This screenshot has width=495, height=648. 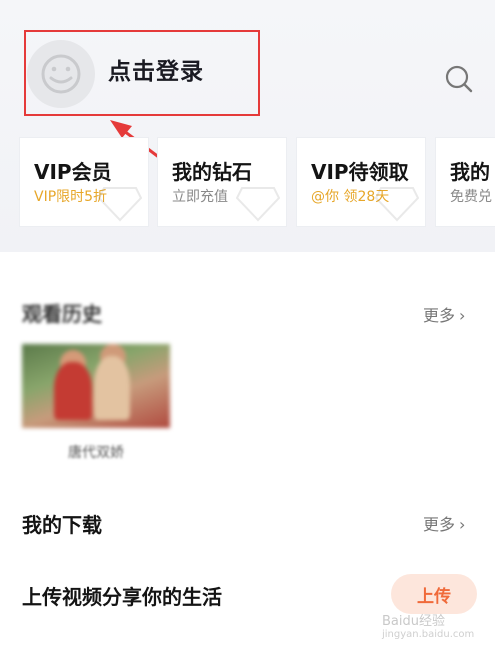 I want to click on card-title: 我的钻石, so click(x=212, y=172).